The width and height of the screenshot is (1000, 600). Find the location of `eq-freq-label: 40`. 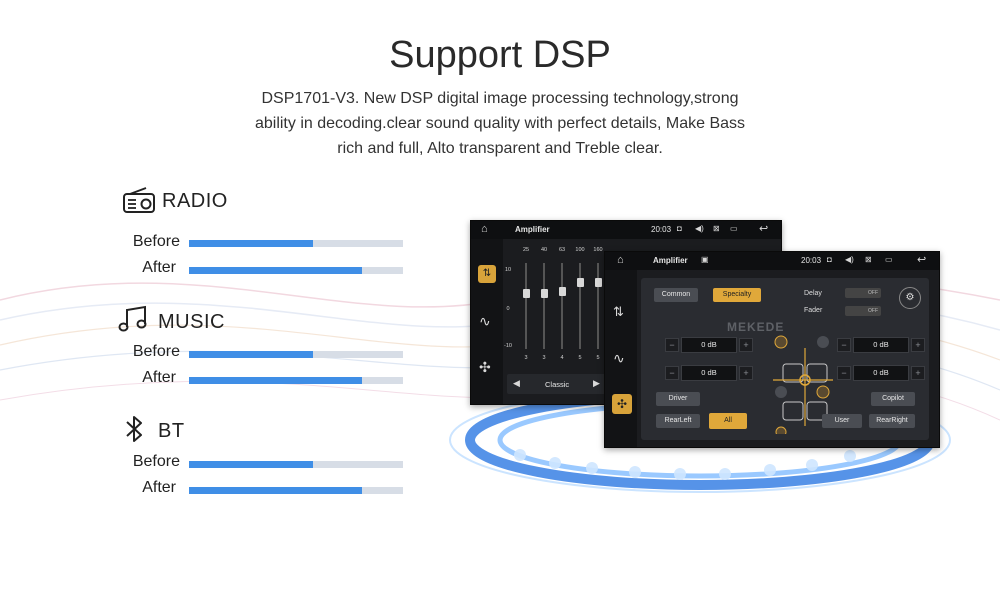

eq-freq-label: 40 is located at coordinates (544, 250).